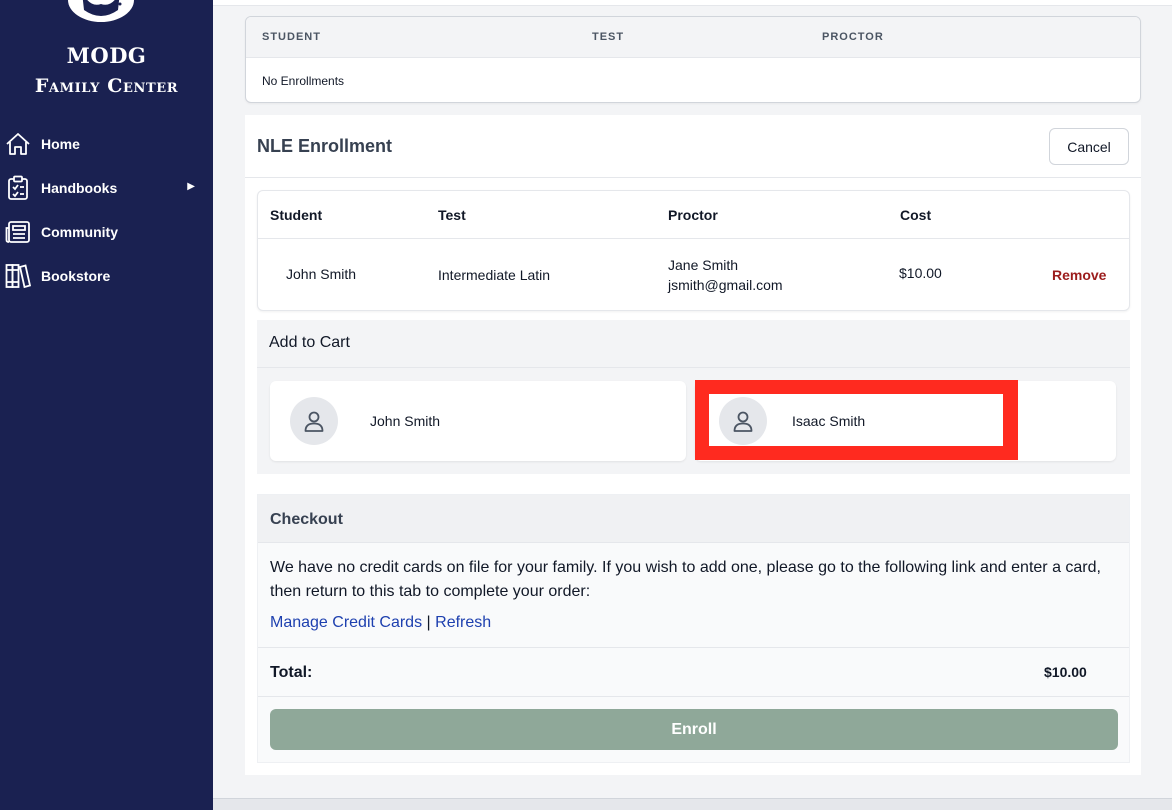  What do you see at coordinates (463, 622) in the screenshot?
I see `refresh-link: Refresh` at bounding box center [463, 622].